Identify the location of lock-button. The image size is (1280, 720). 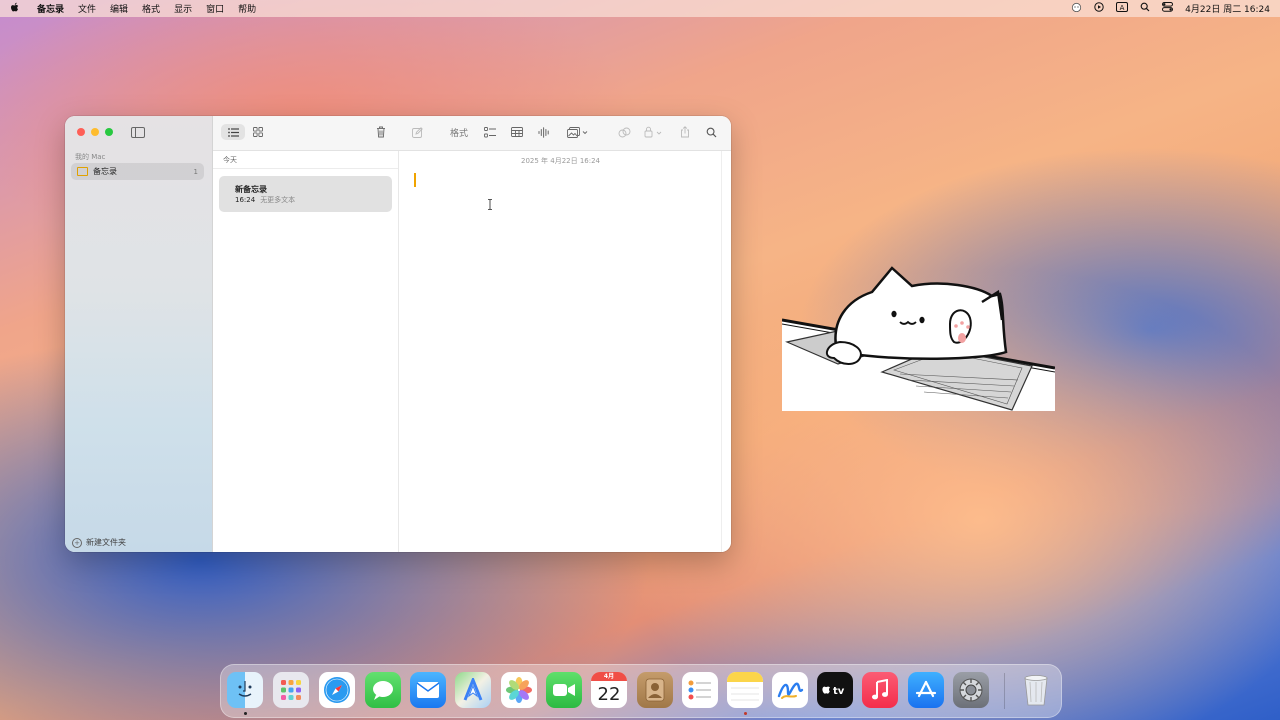
(654, 132).